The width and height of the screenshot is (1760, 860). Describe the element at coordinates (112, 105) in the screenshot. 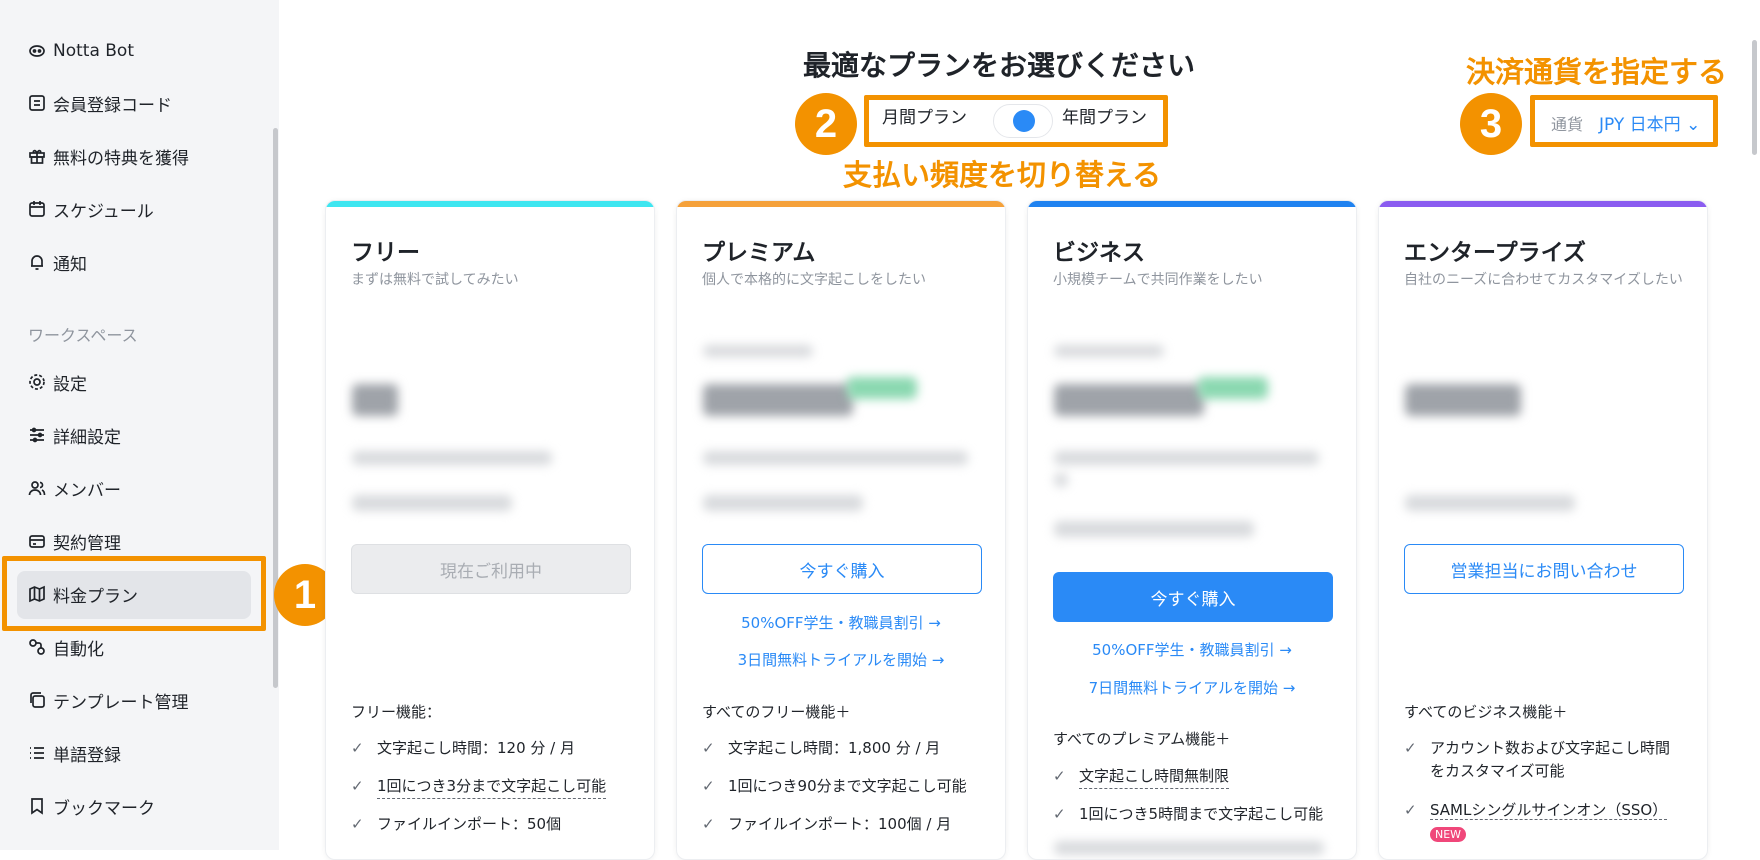

I see `sidebar-item-label: 会員登録コード` at that location.